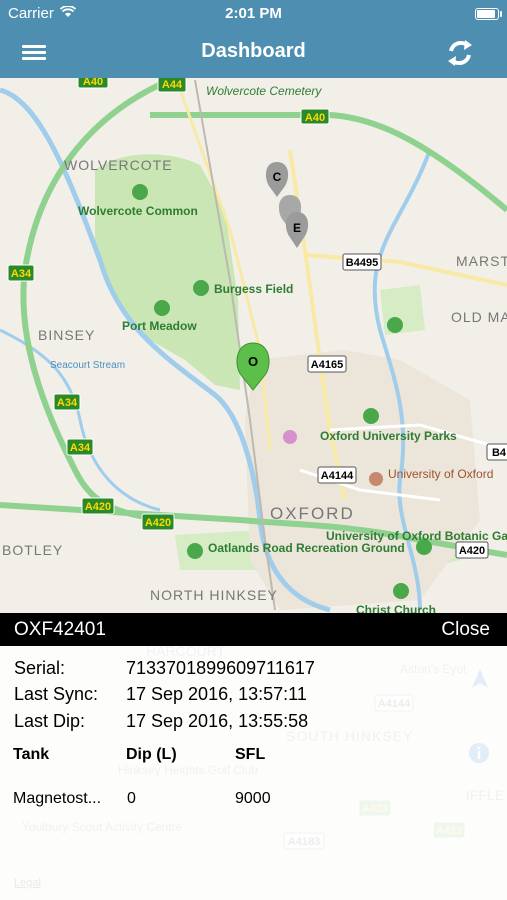  Describe the element at coordinates (253, 289) in the screenshot. I see `label-burgess-field: Burgess Field` at that location.